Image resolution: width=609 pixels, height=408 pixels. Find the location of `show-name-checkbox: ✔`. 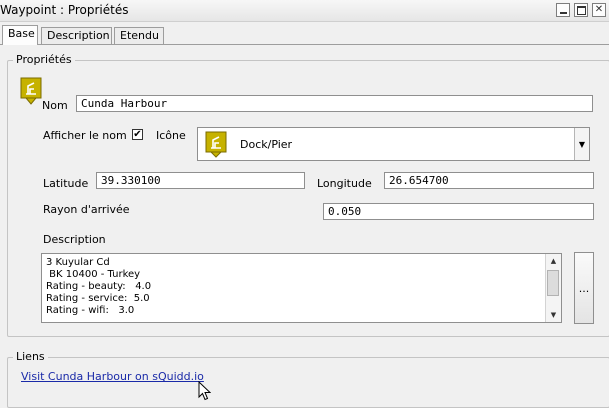

show-name-checkbox: ✔ is located at coordinates (137, 134).